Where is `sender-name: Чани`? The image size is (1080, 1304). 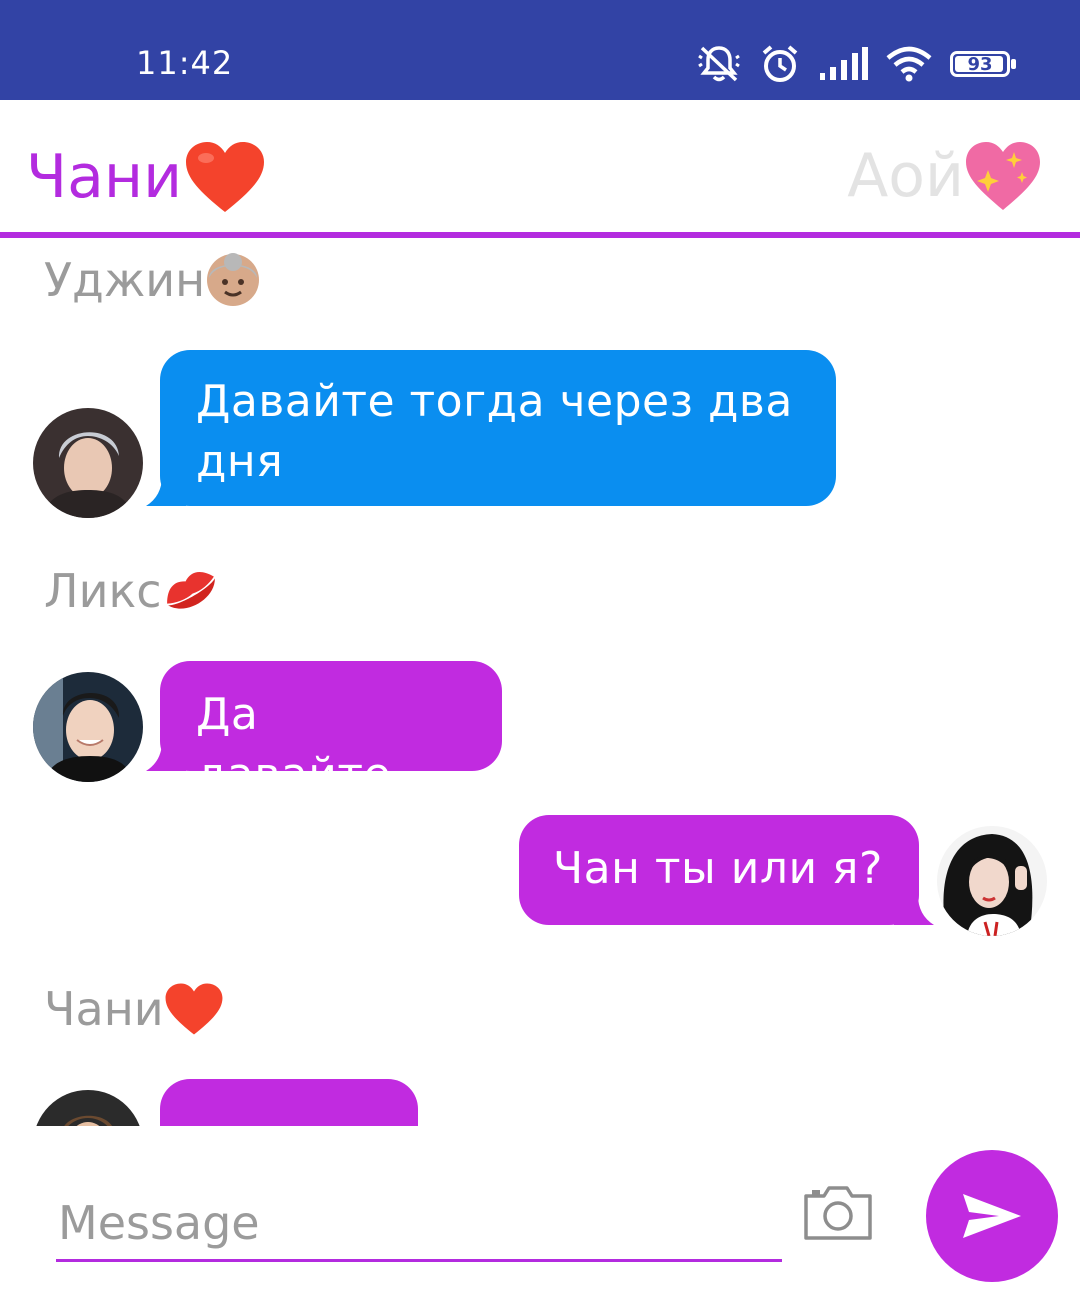 sender-name: Чани is located at coordinates (134, 1009).